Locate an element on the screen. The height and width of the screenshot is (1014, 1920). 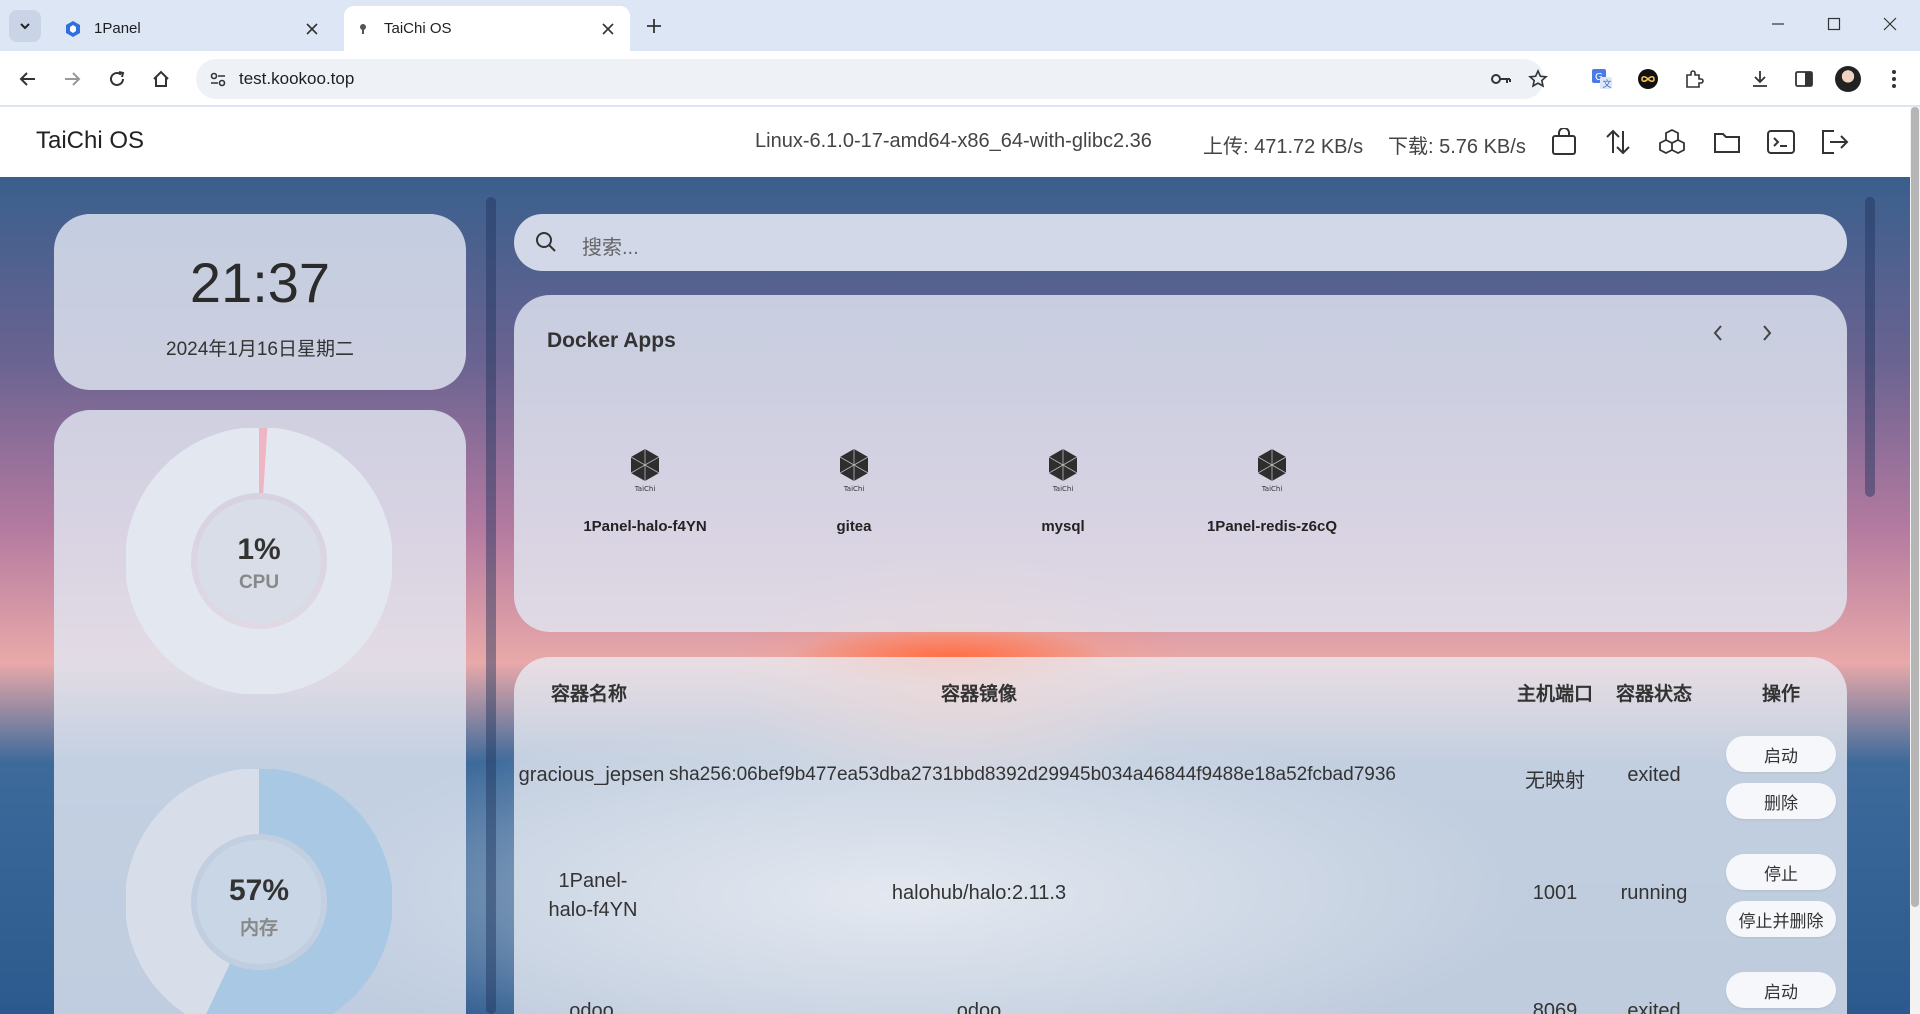
infinity-icon is located at coordinates (1648, 79).